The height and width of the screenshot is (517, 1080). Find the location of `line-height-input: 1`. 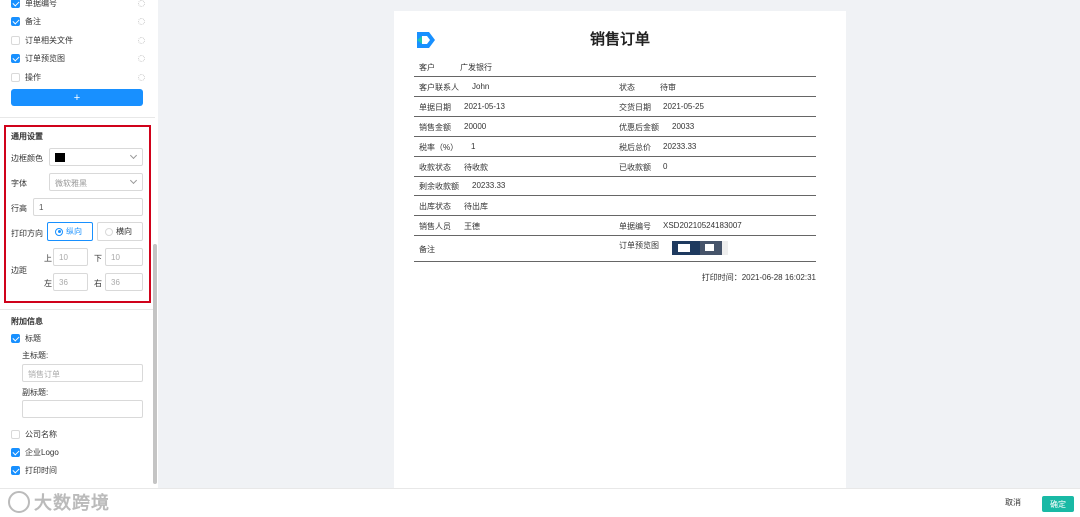

line-height-input: 1 is located at coordinates (88, 207).